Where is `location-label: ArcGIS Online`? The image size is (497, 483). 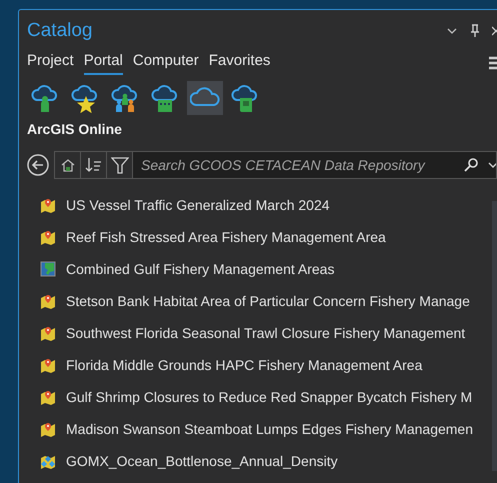
location-label: ArcGIS Online is located at coordinates (75, 129).